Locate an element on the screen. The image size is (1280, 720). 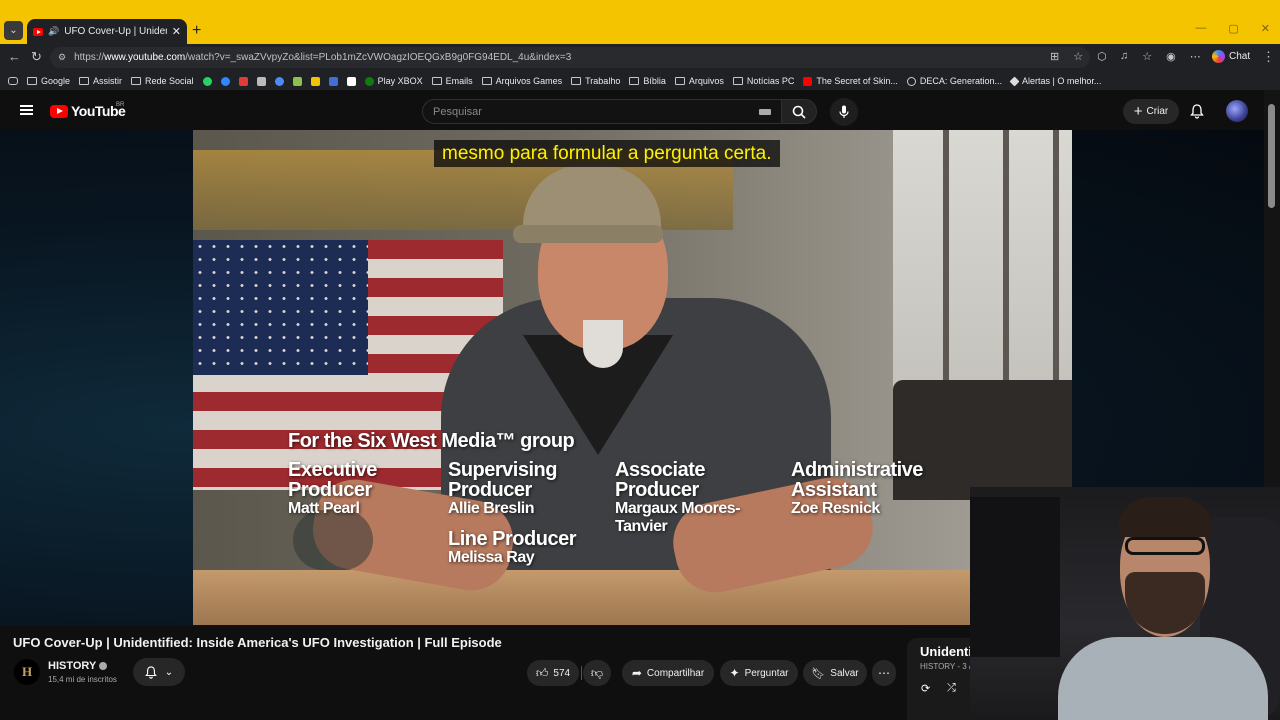
bookmark-site-gray is located at coordinates (261, 81).